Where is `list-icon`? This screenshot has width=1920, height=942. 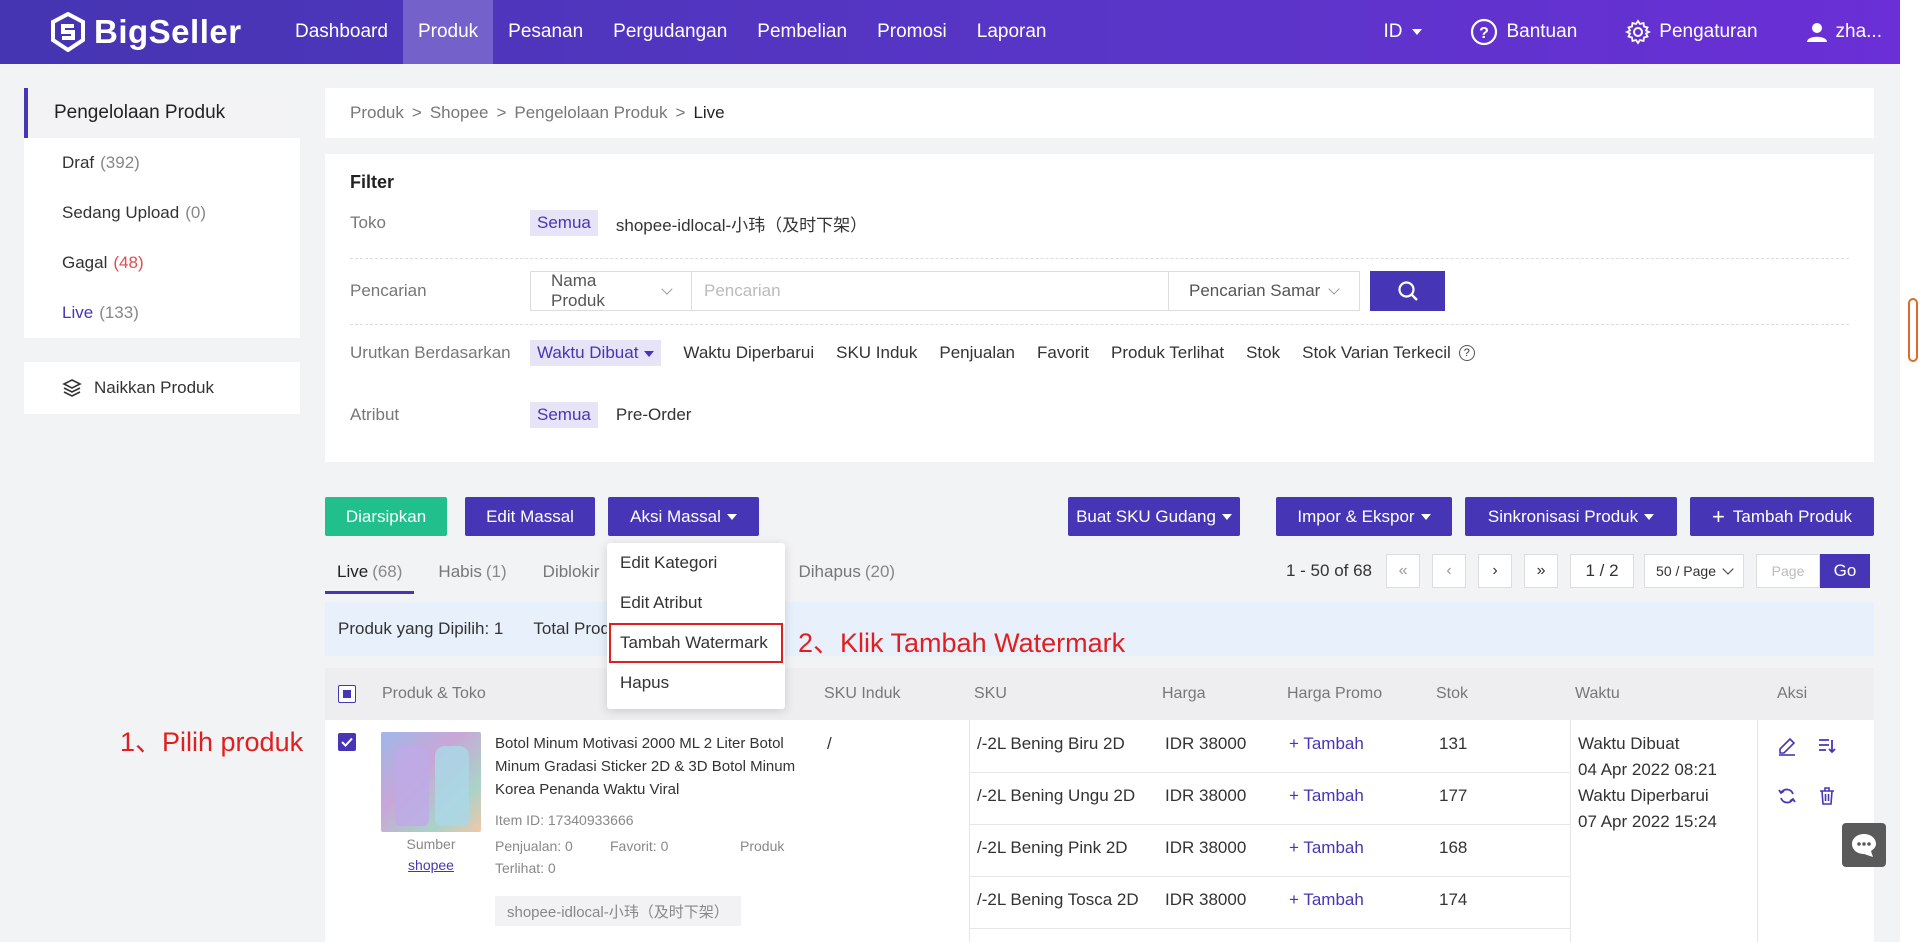
list-icon is located at coordinates (1827, 746).